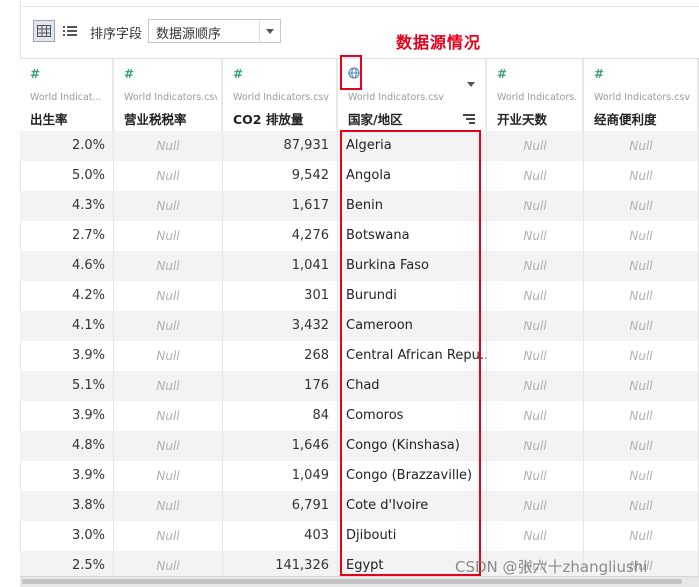 Image resolution: width=699 pixels, height=587 pixels. What do you see at coordinates (280, 206) in the screenshot?
I see `cell-co2: 1,617` at bounding box center [280, 206].